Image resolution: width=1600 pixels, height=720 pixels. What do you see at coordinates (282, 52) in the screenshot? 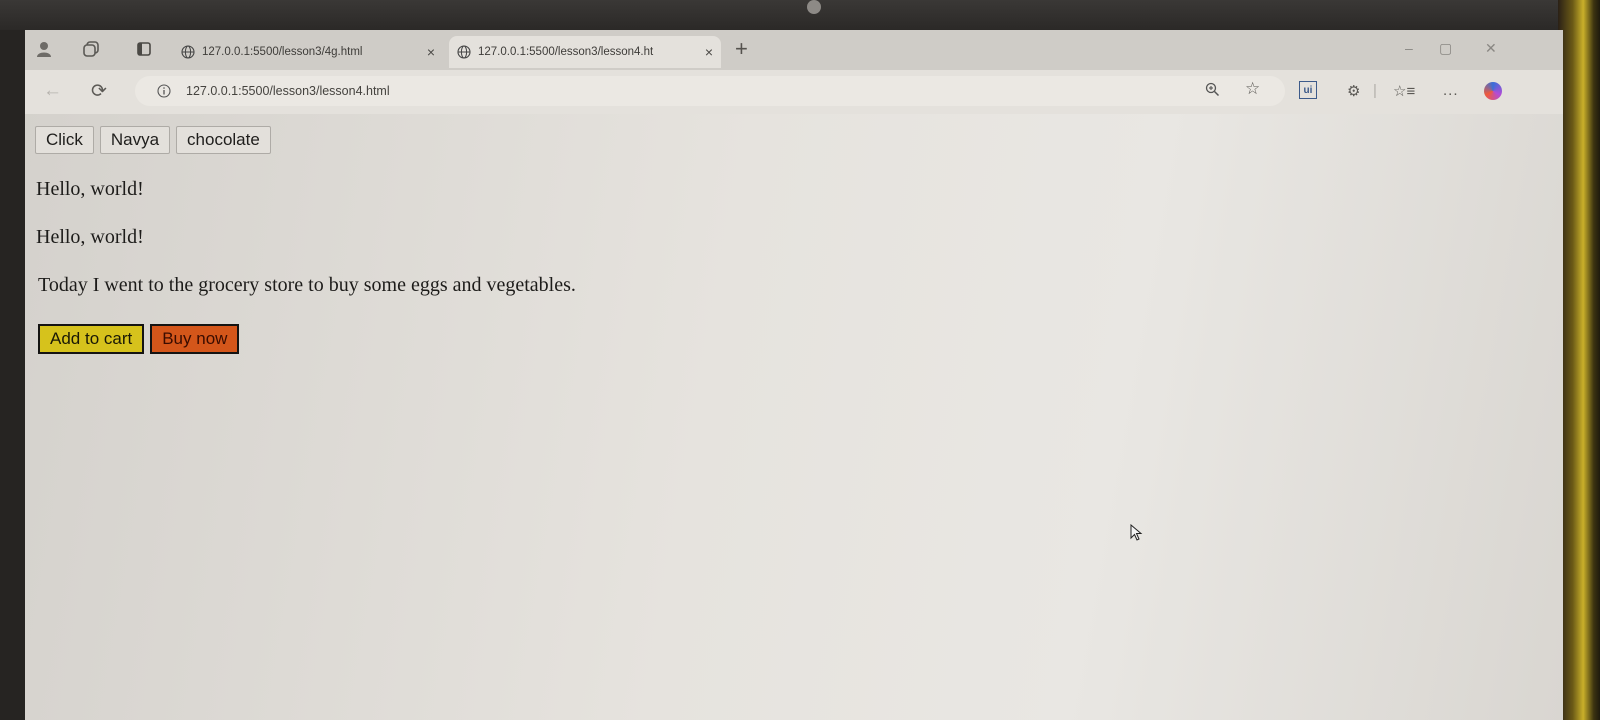
I see `tab-title: 127.0.0.1:5500/lesson3/4g.html` at bounding box center [282, 52].